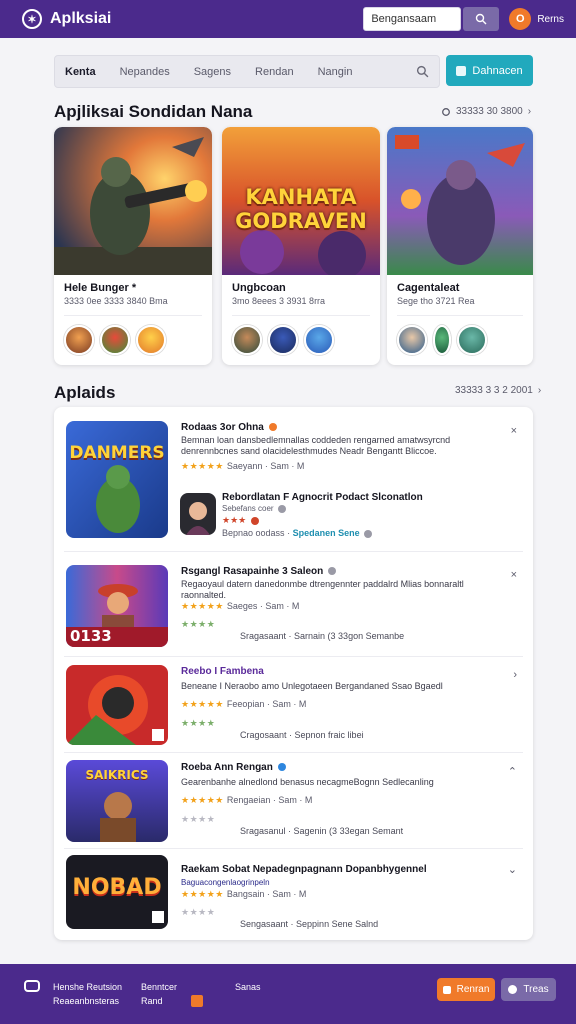 The image size is (576, 1024). I want to click on nav-item-3: Sagens, so click(212, 72).